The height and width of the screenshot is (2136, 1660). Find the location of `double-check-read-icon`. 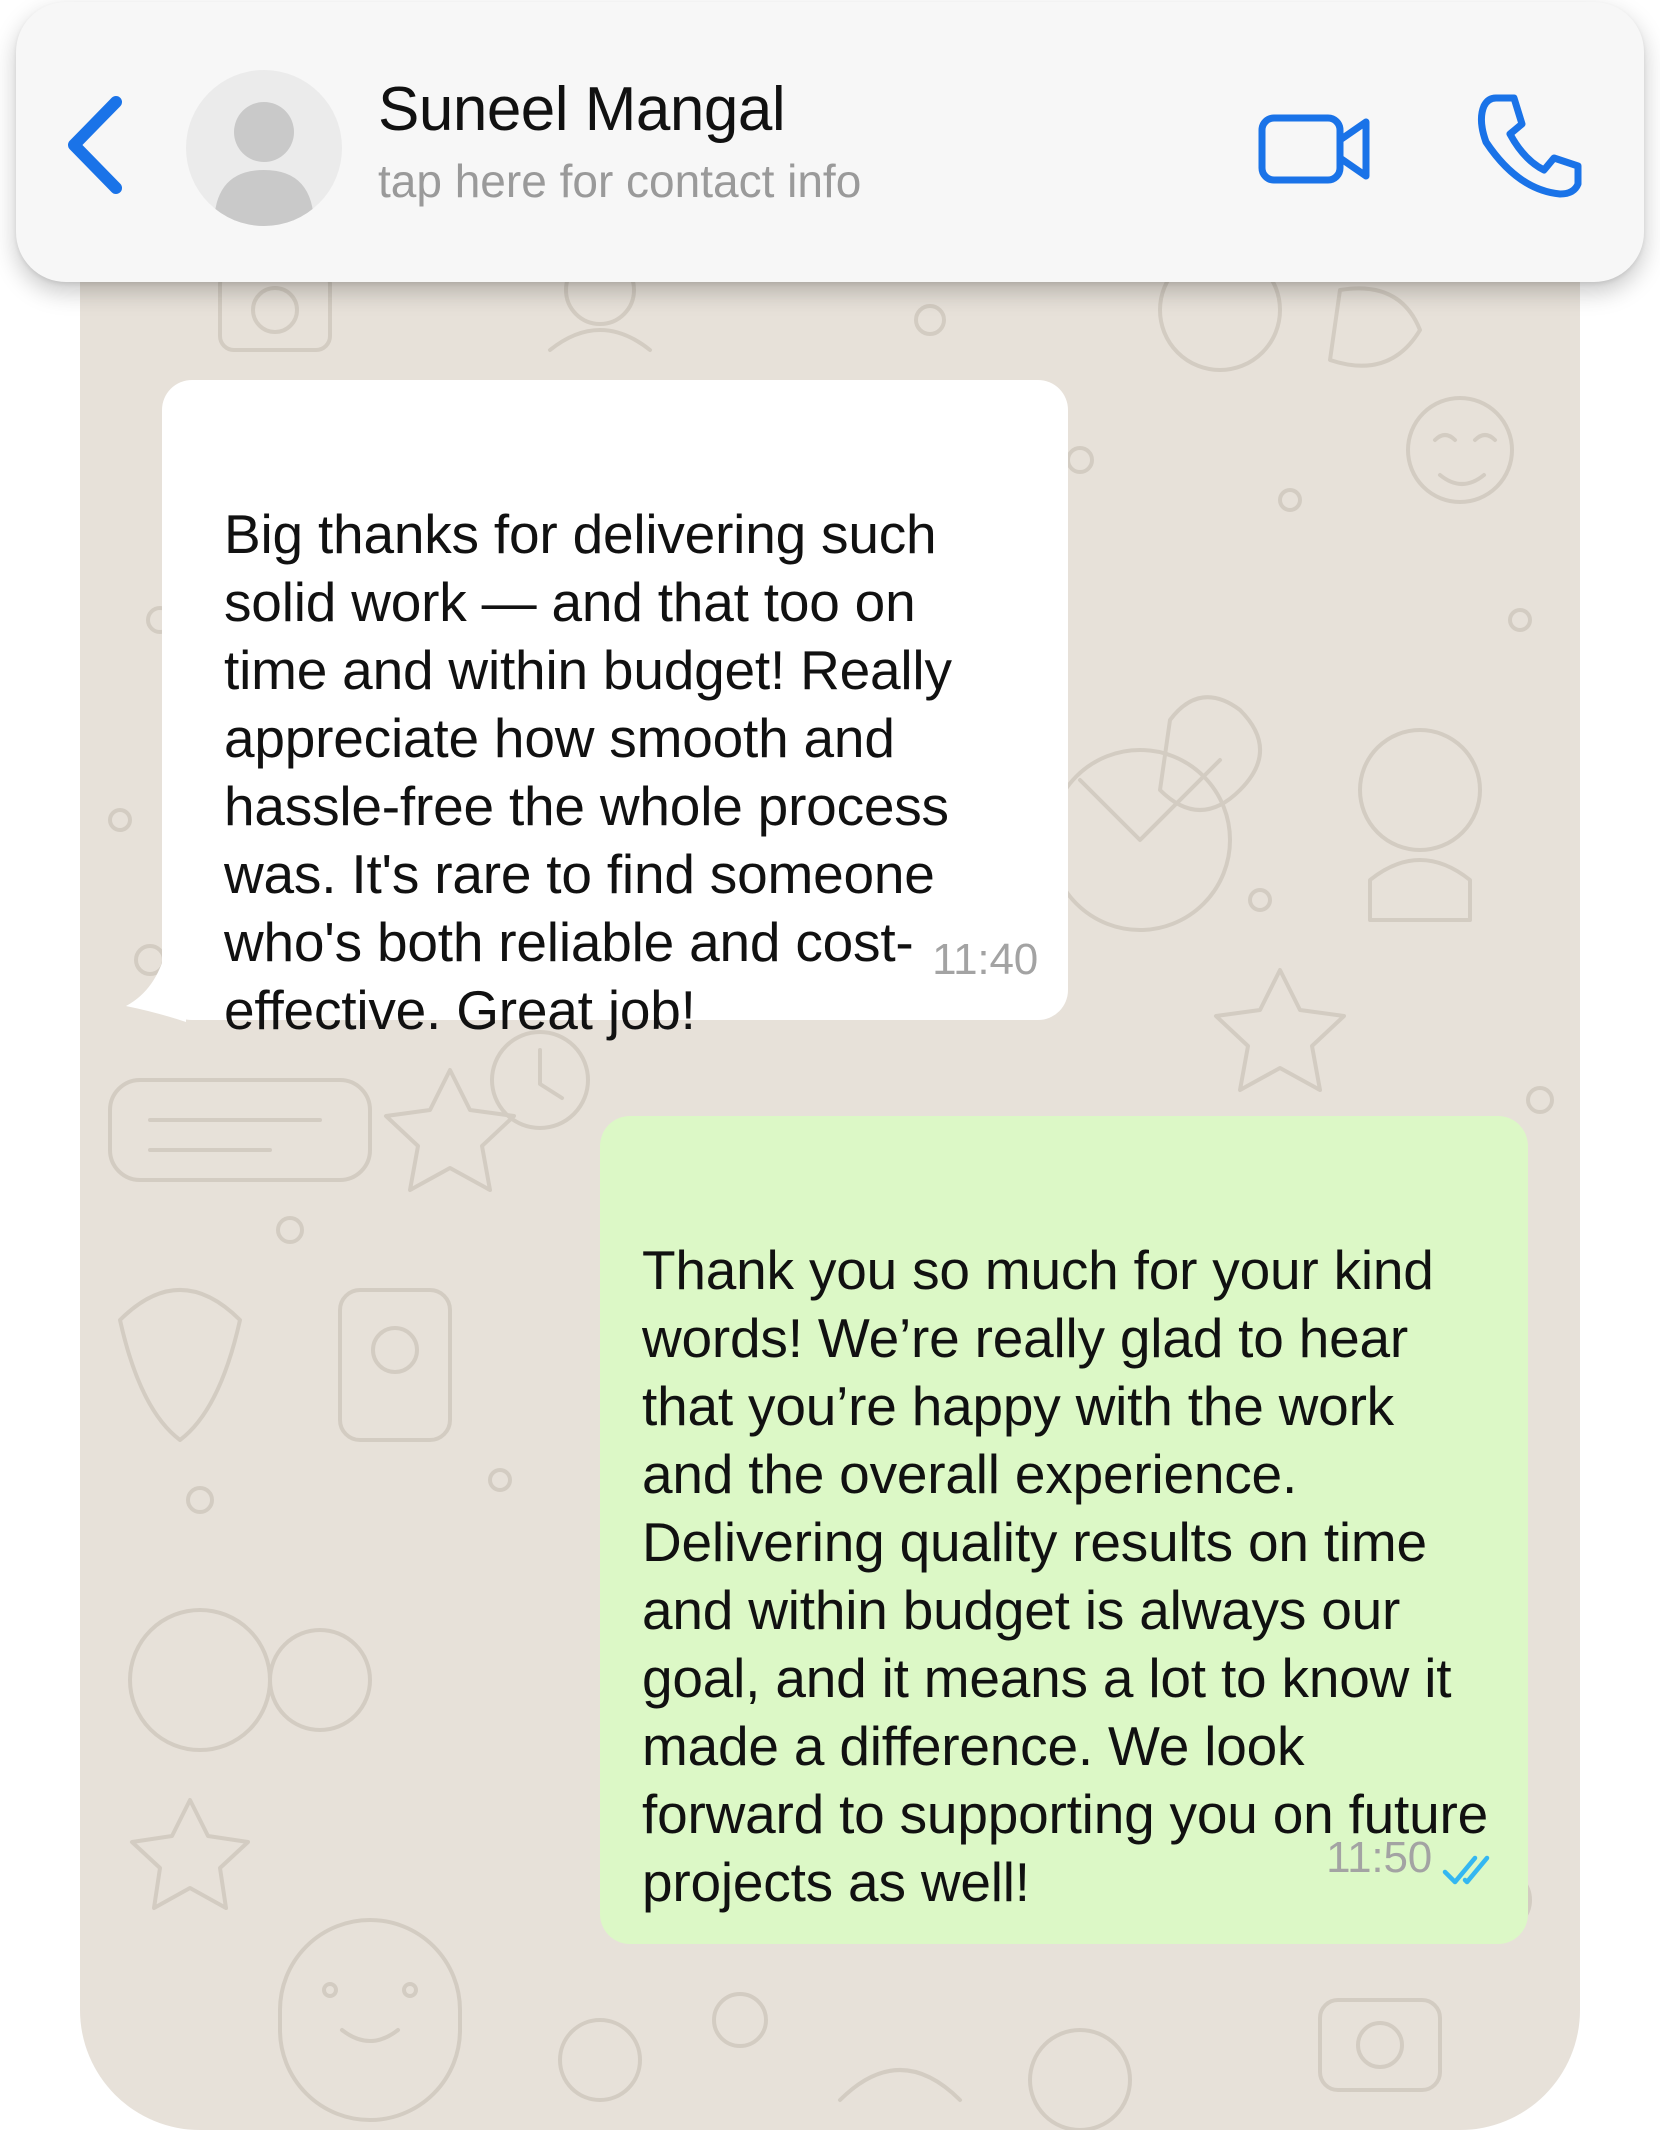

double-check-read-icon is located at coordinates (1466, 1870).